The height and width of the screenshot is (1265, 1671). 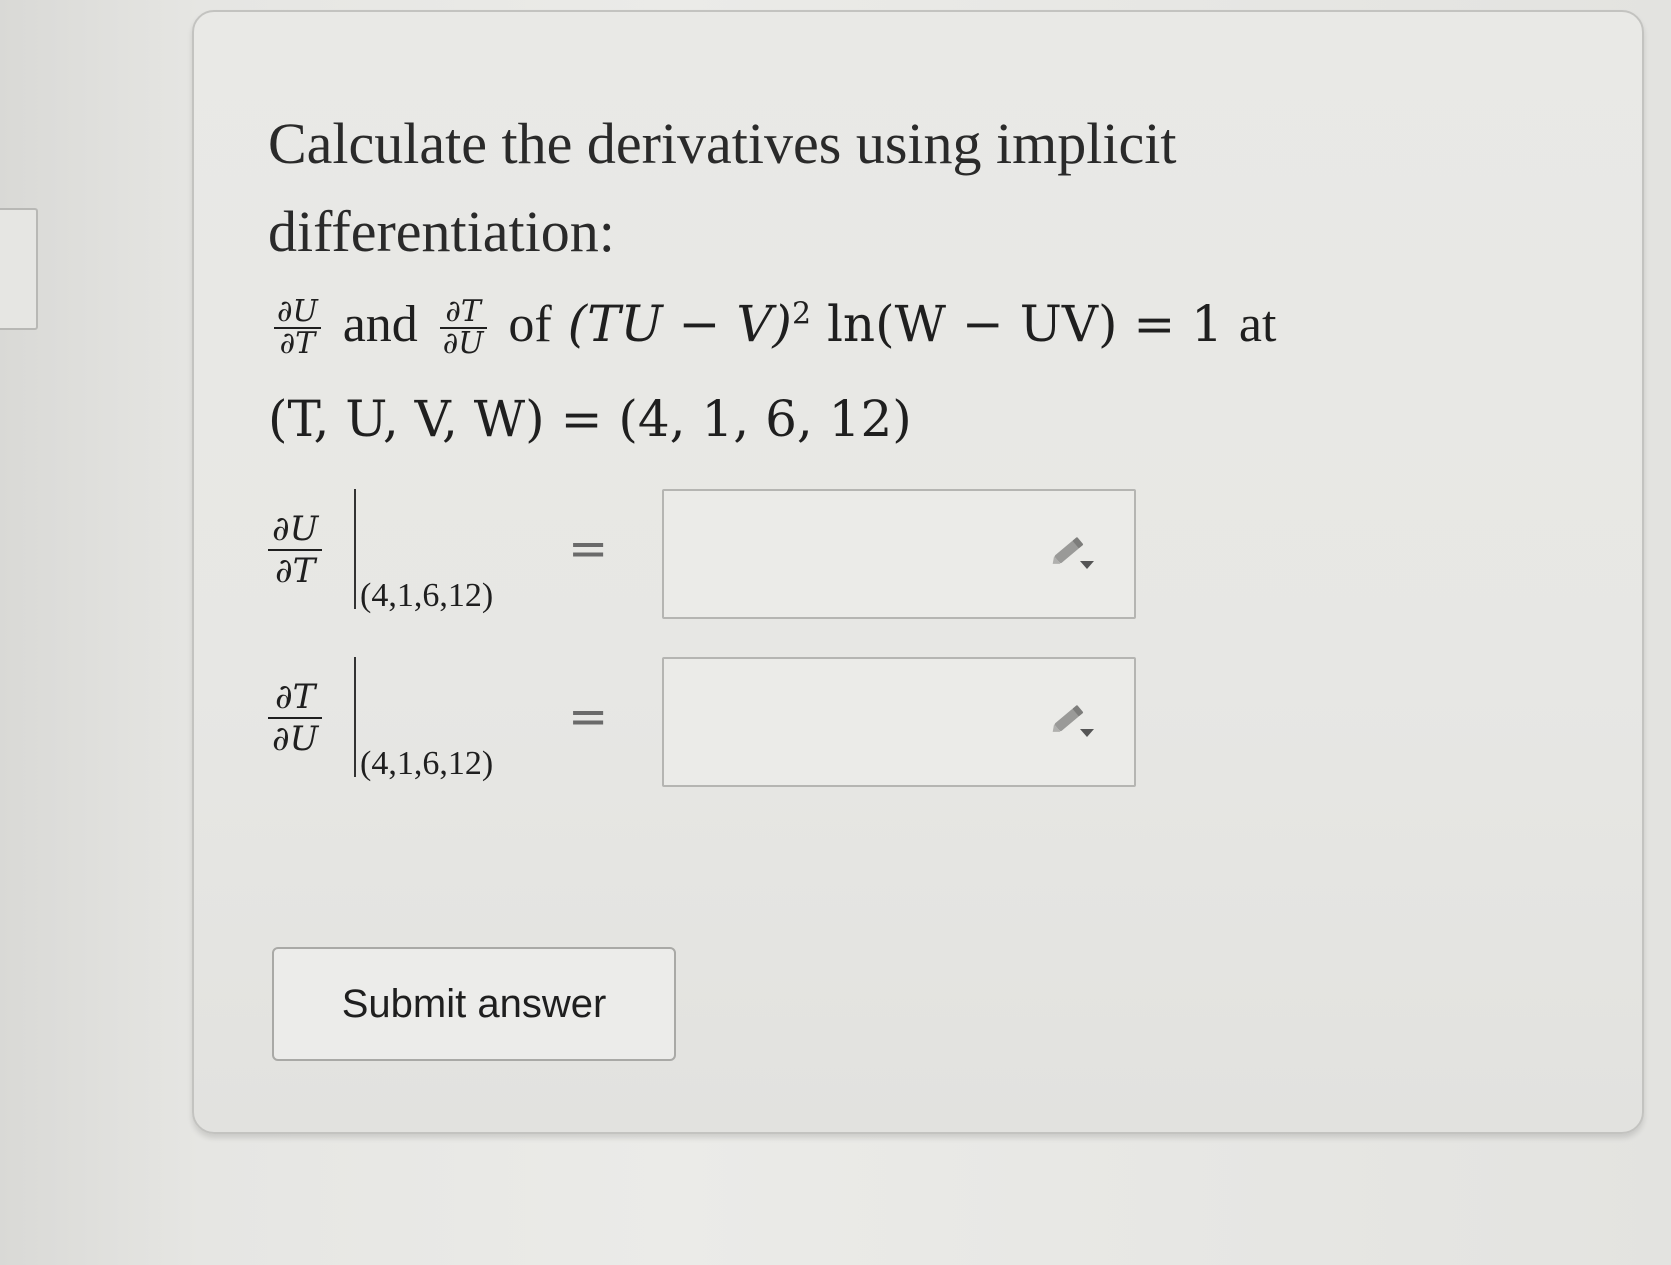 I want to click on submit-answer-button: Submit answer, so click(x=474, y=1004).